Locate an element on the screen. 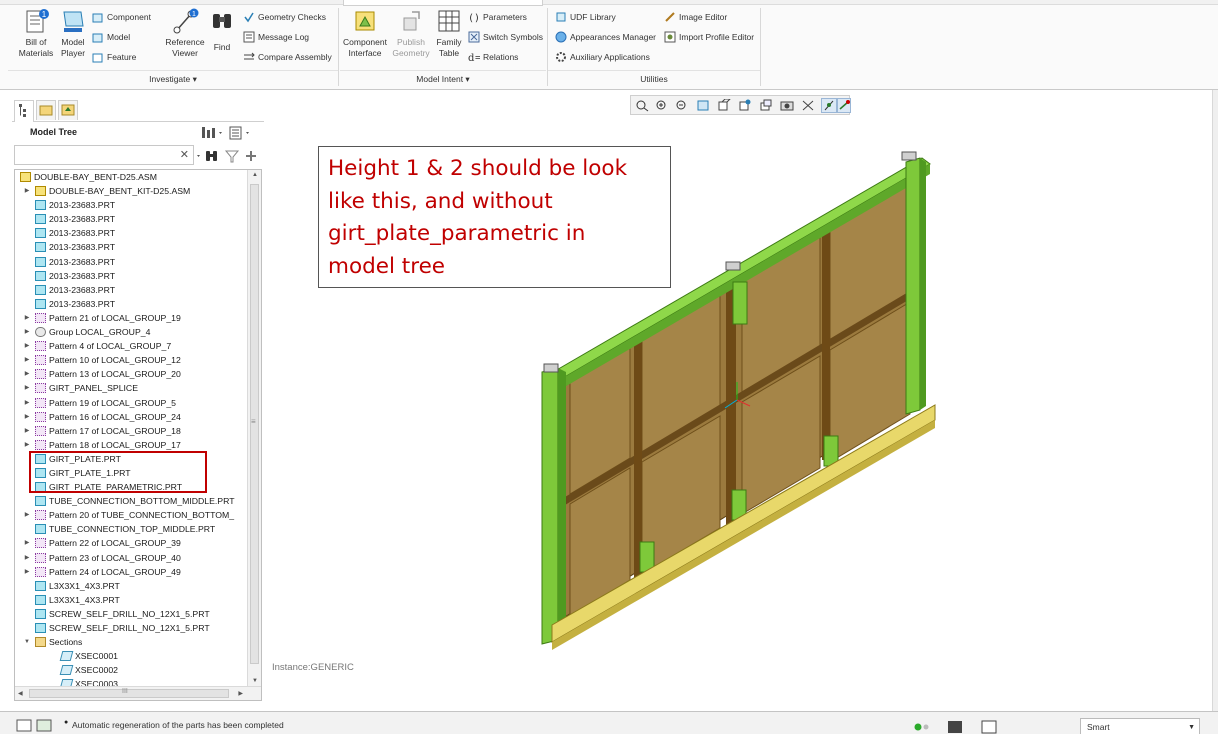 The height and width of the screenshot is (734, 1218). browser-toggle-icon is located at coordinates (44, 725).